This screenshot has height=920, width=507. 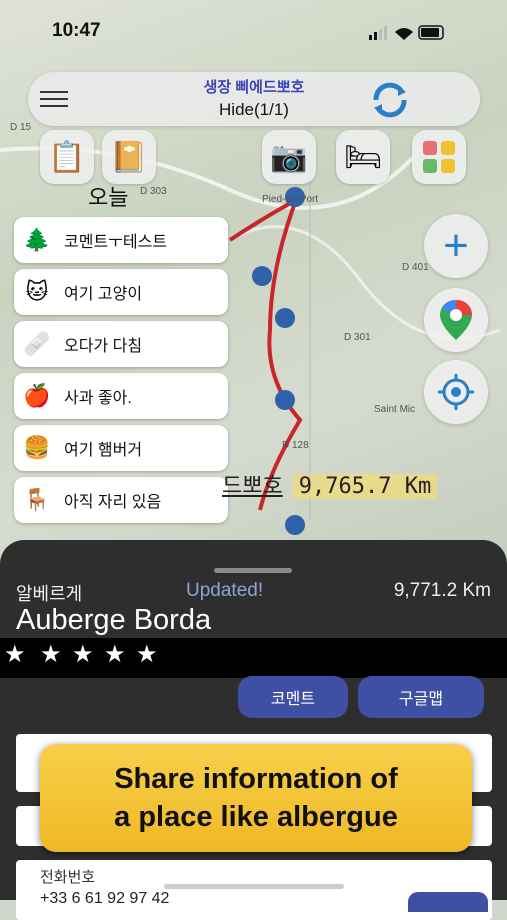 I want to click on category-label: 사과 좋아., so click(x=98, y=398).